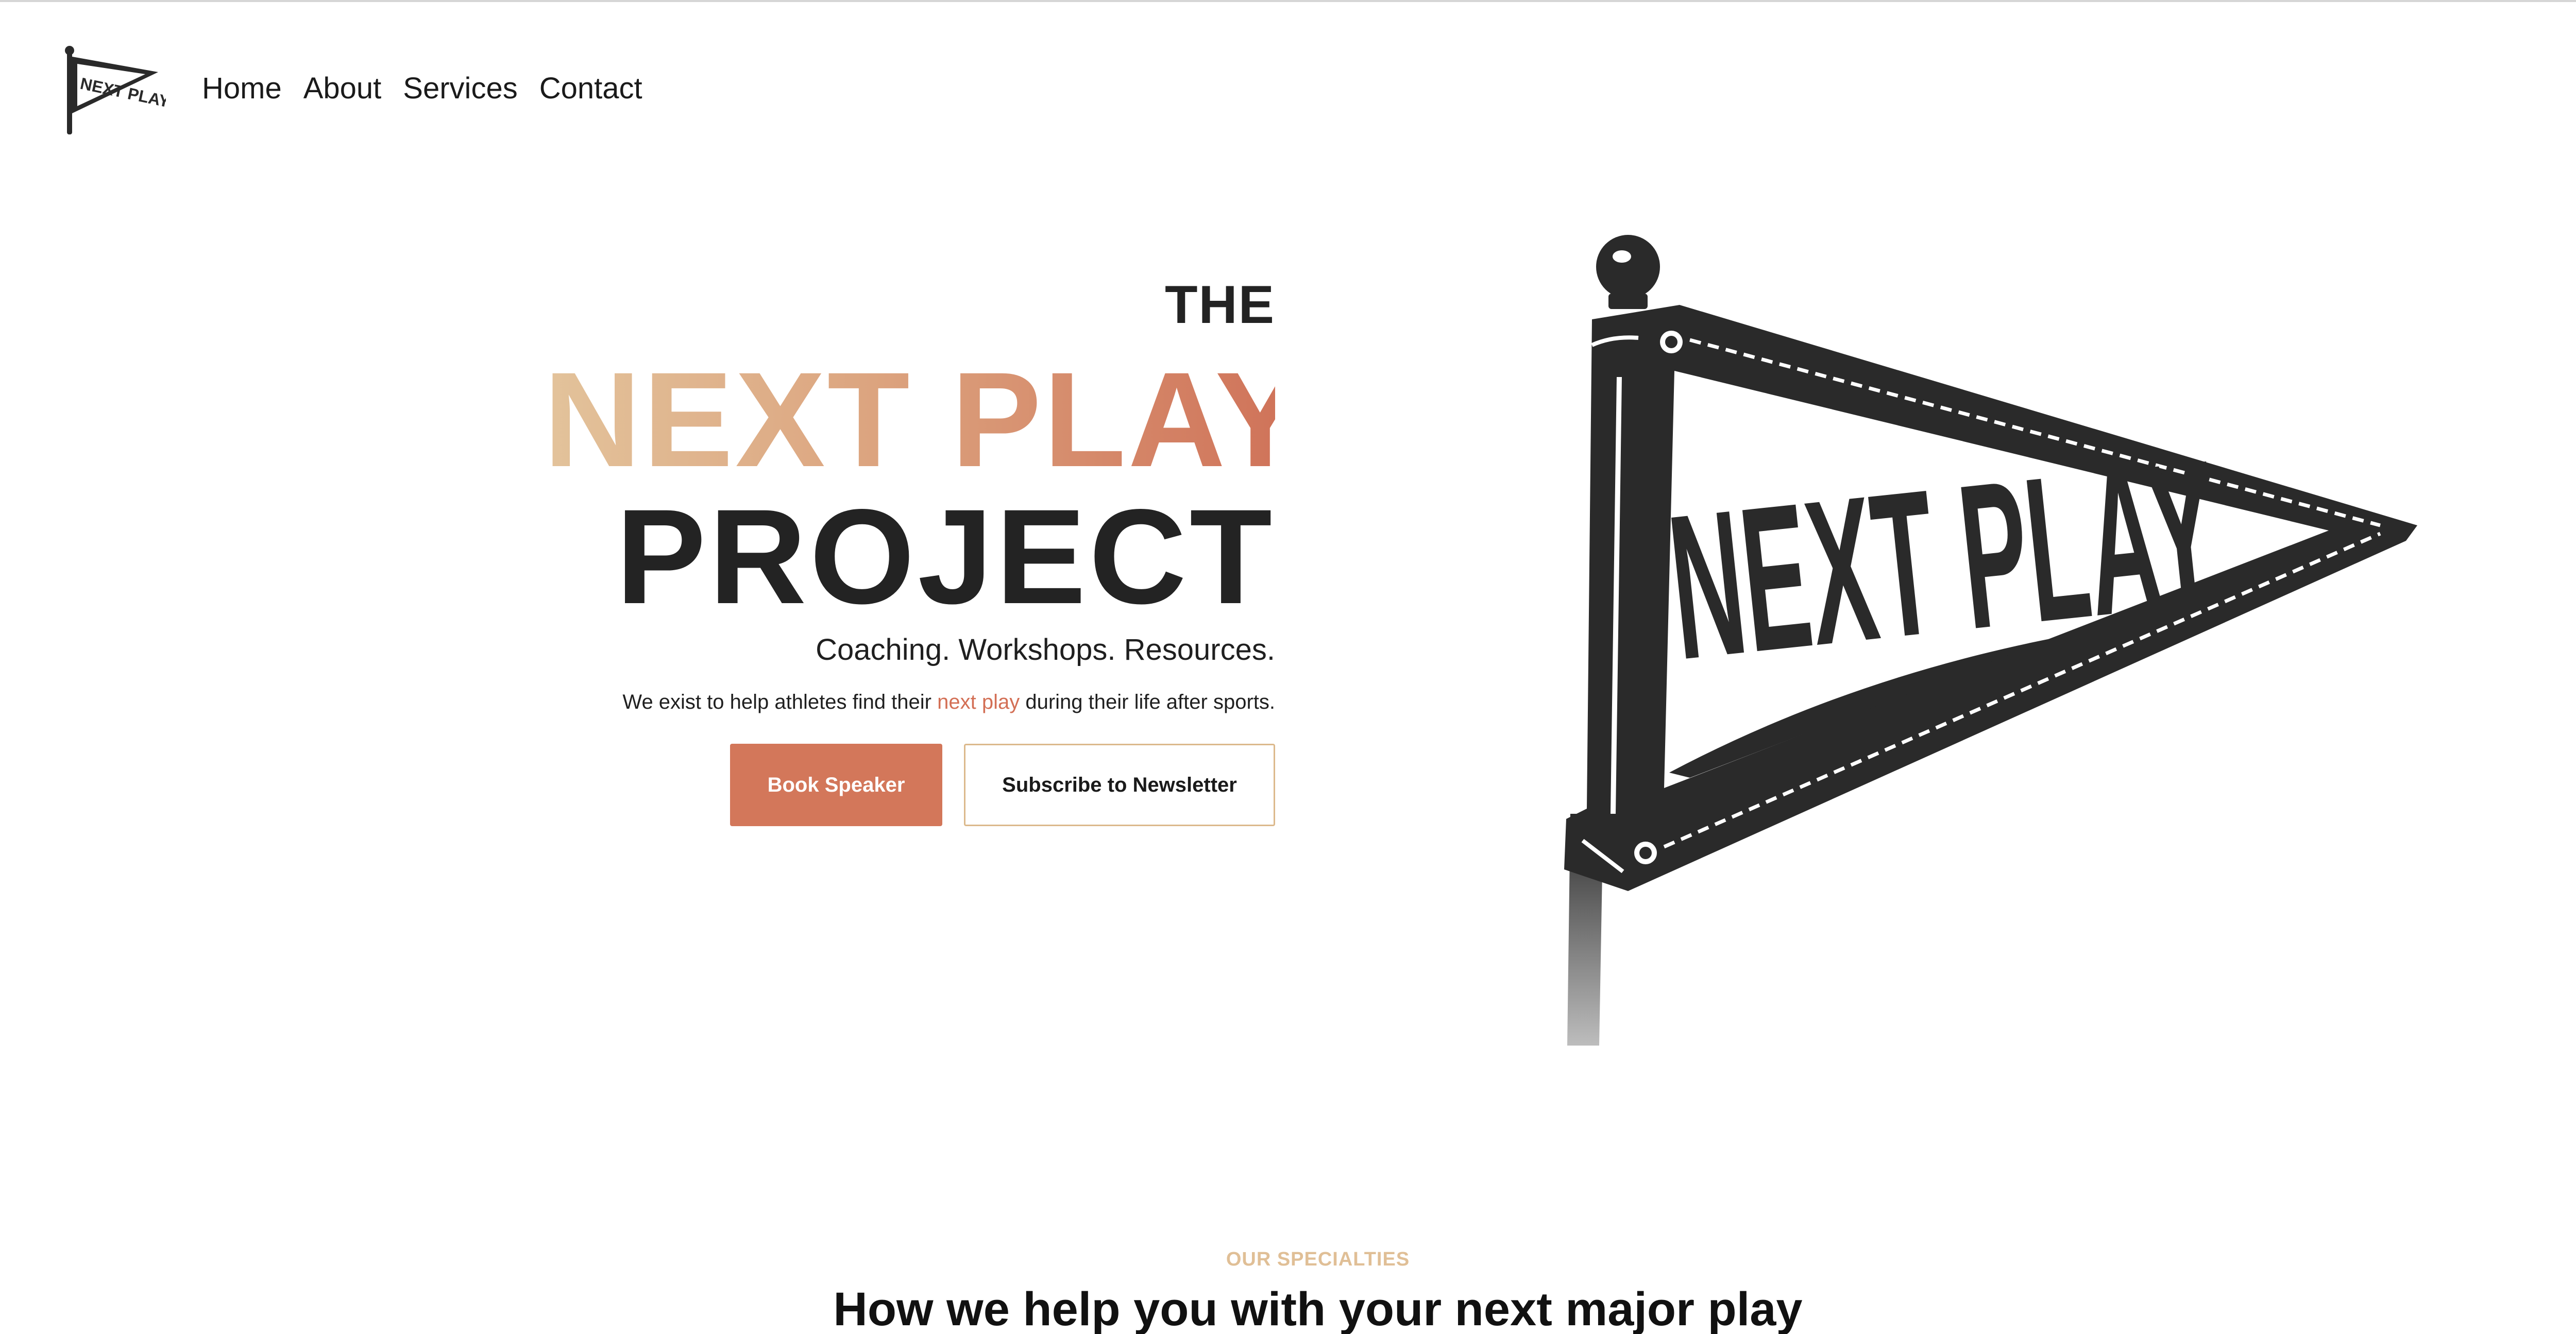  I want to click on hero-title-project: PROJECT, so click(946, 556).